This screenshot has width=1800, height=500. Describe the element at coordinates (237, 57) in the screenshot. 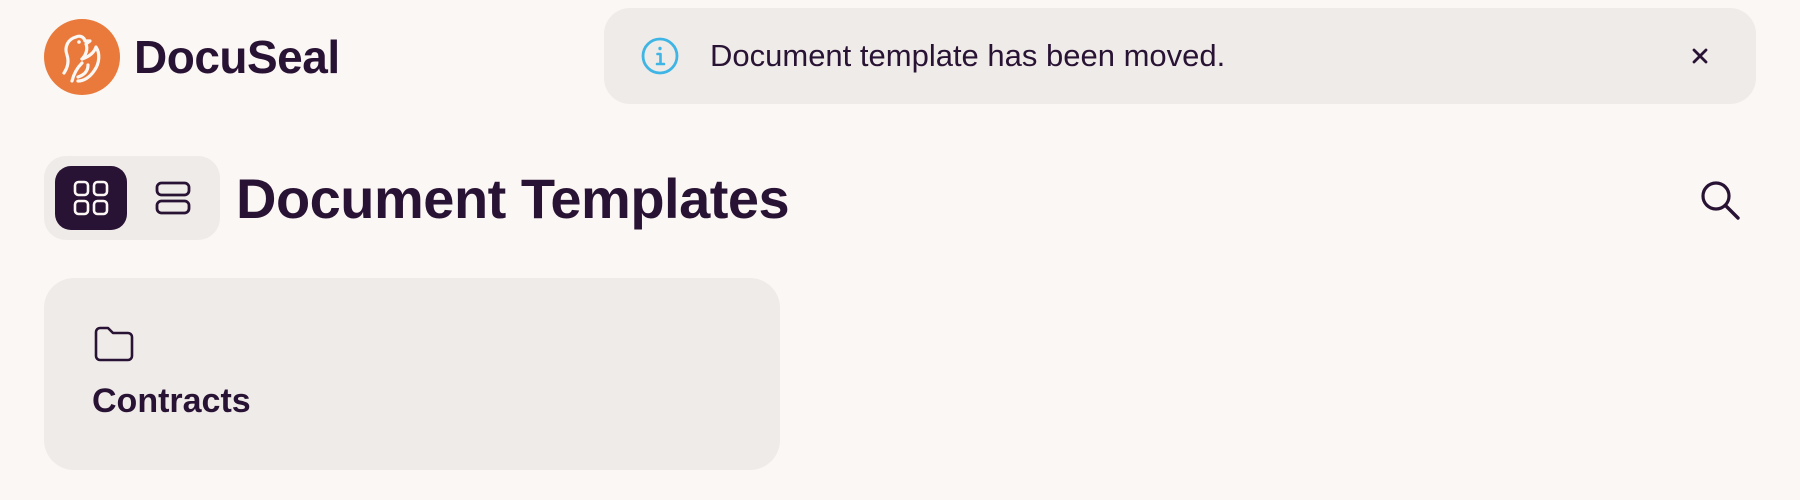

I see `brand-name: DocuSeal` at that location.